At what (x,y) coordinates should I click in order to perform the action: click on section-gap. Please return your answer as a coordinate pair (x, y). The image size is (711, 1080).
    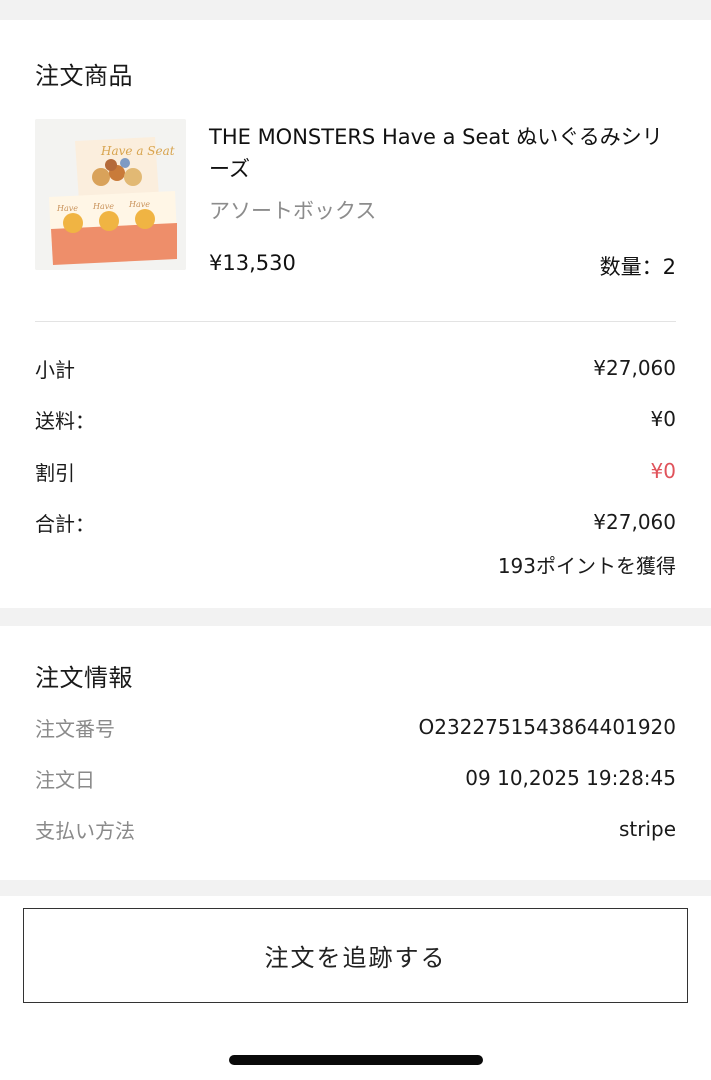
    Looking at the image, I should click on (355, 617).